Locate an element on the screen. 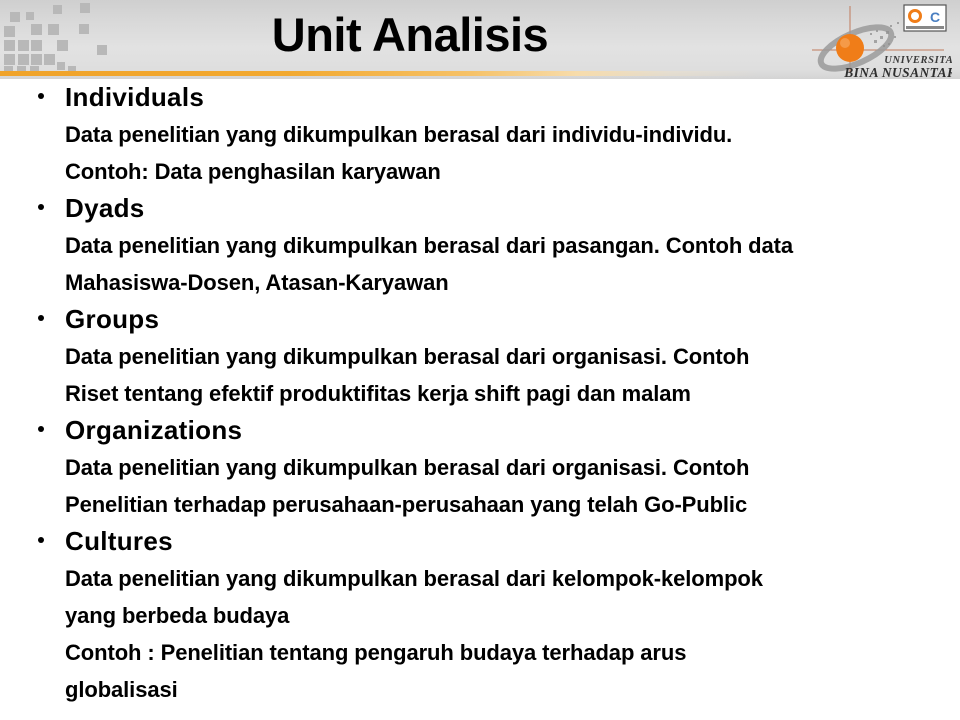 This screenshot has width=960, height=720. bullet-body-line: Contoh: Data penghasilan karyawan is located at coordinates (253, 171).